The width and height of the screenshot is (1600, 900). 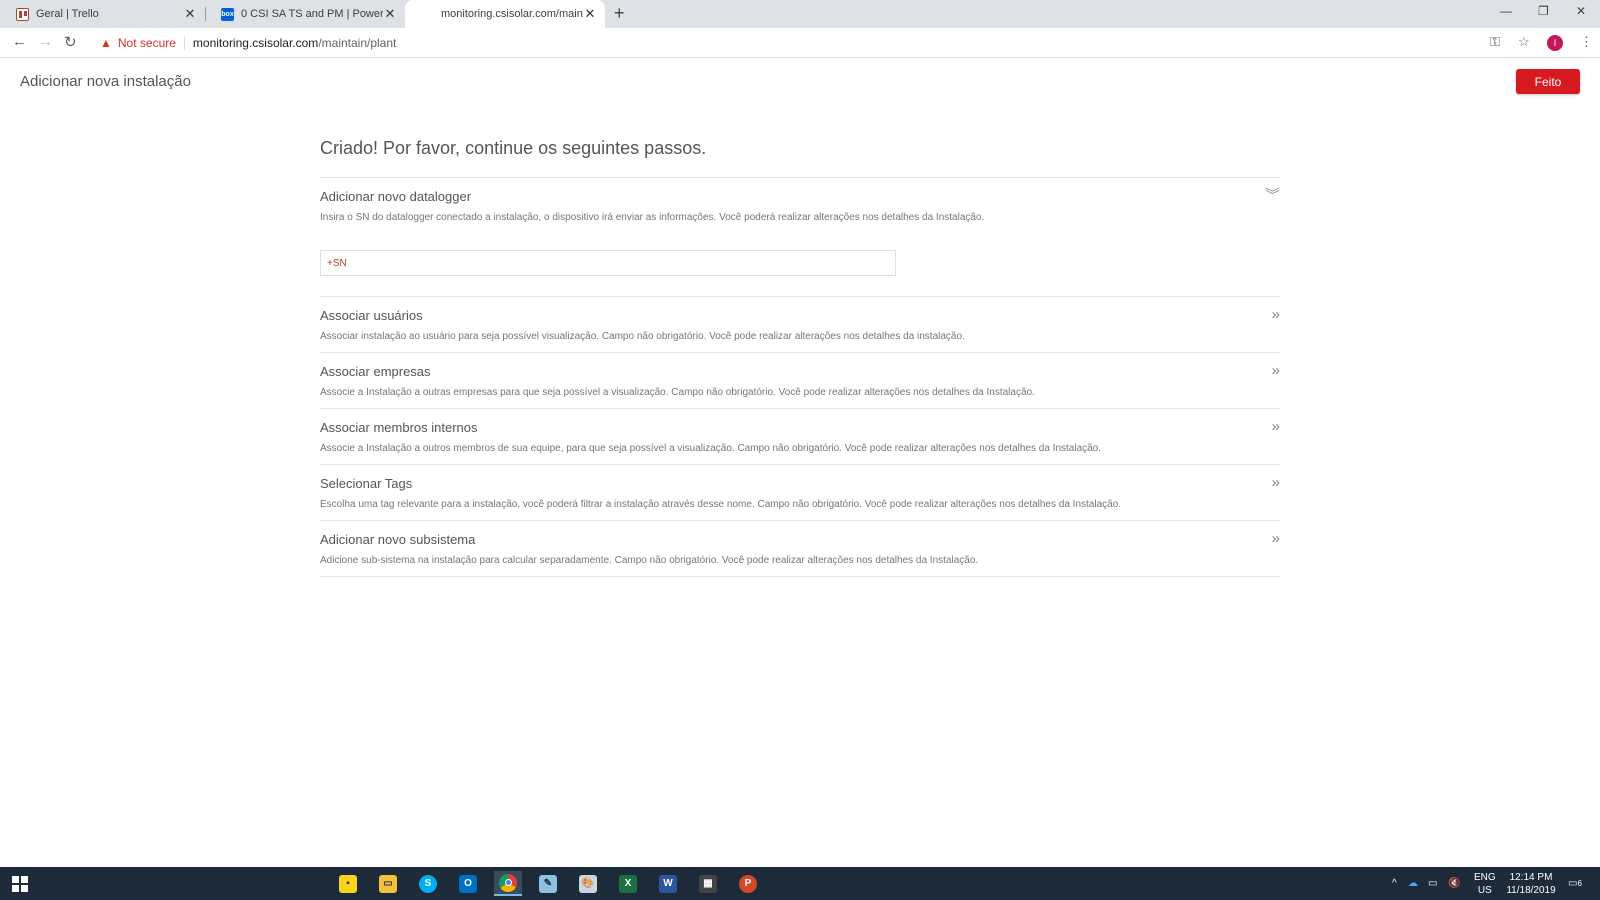 I want to click on minimize-icon: —, so click(x=1506, y=11).